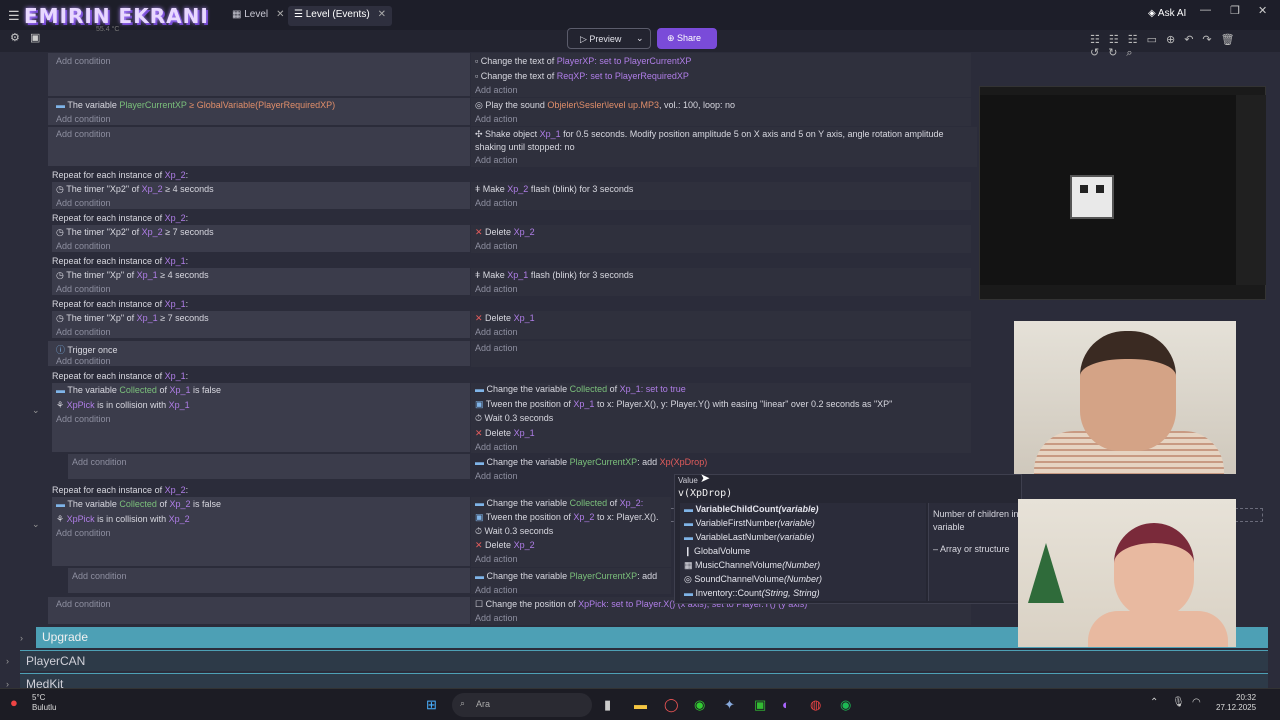 This screenshot has width=1280, height=720. I want to click on gdevelop-icon: ◐, so click(786, 704).